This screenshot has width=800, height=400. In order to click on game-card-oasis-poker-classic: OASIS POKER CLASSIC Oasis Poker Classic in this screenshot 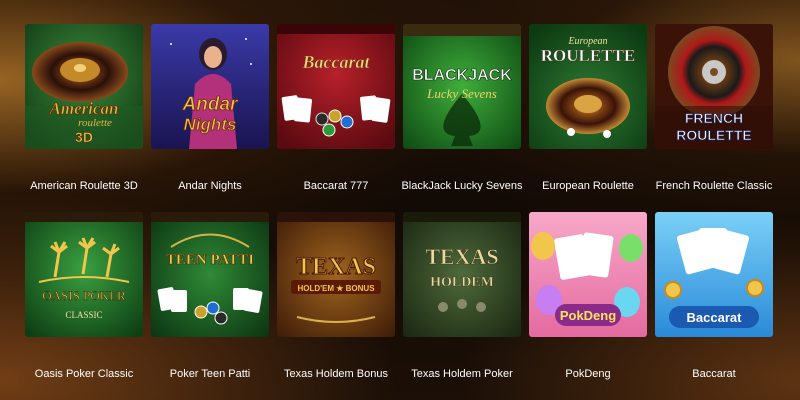, I will do `click(84, 306)`.